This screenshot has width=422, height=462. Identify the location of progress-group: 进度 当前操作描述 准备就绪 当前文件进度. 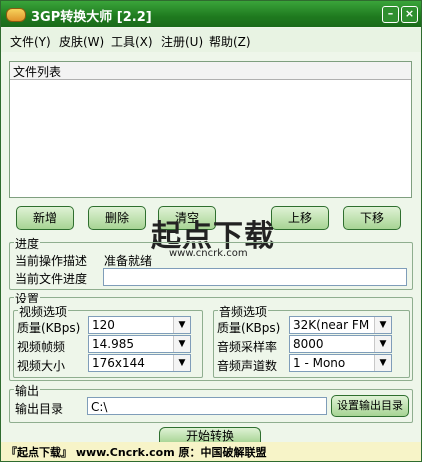
(211, 262).